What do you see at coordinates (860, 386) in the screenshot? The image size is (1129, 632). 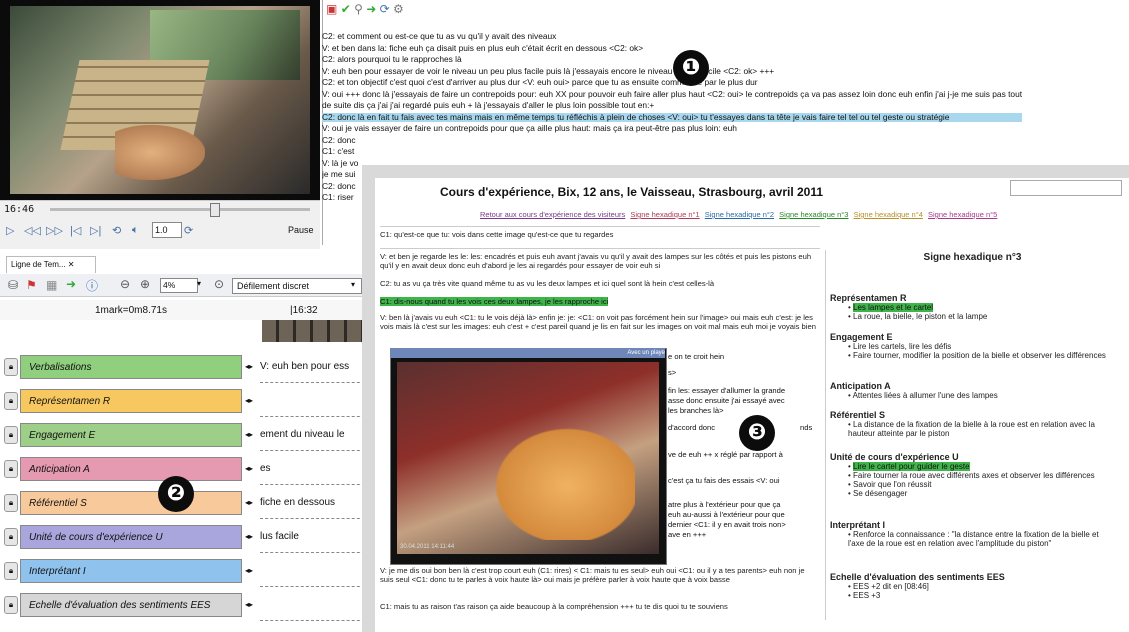 I see `signe-section-heading: Anticipation A` at bounding box center [860, 386].